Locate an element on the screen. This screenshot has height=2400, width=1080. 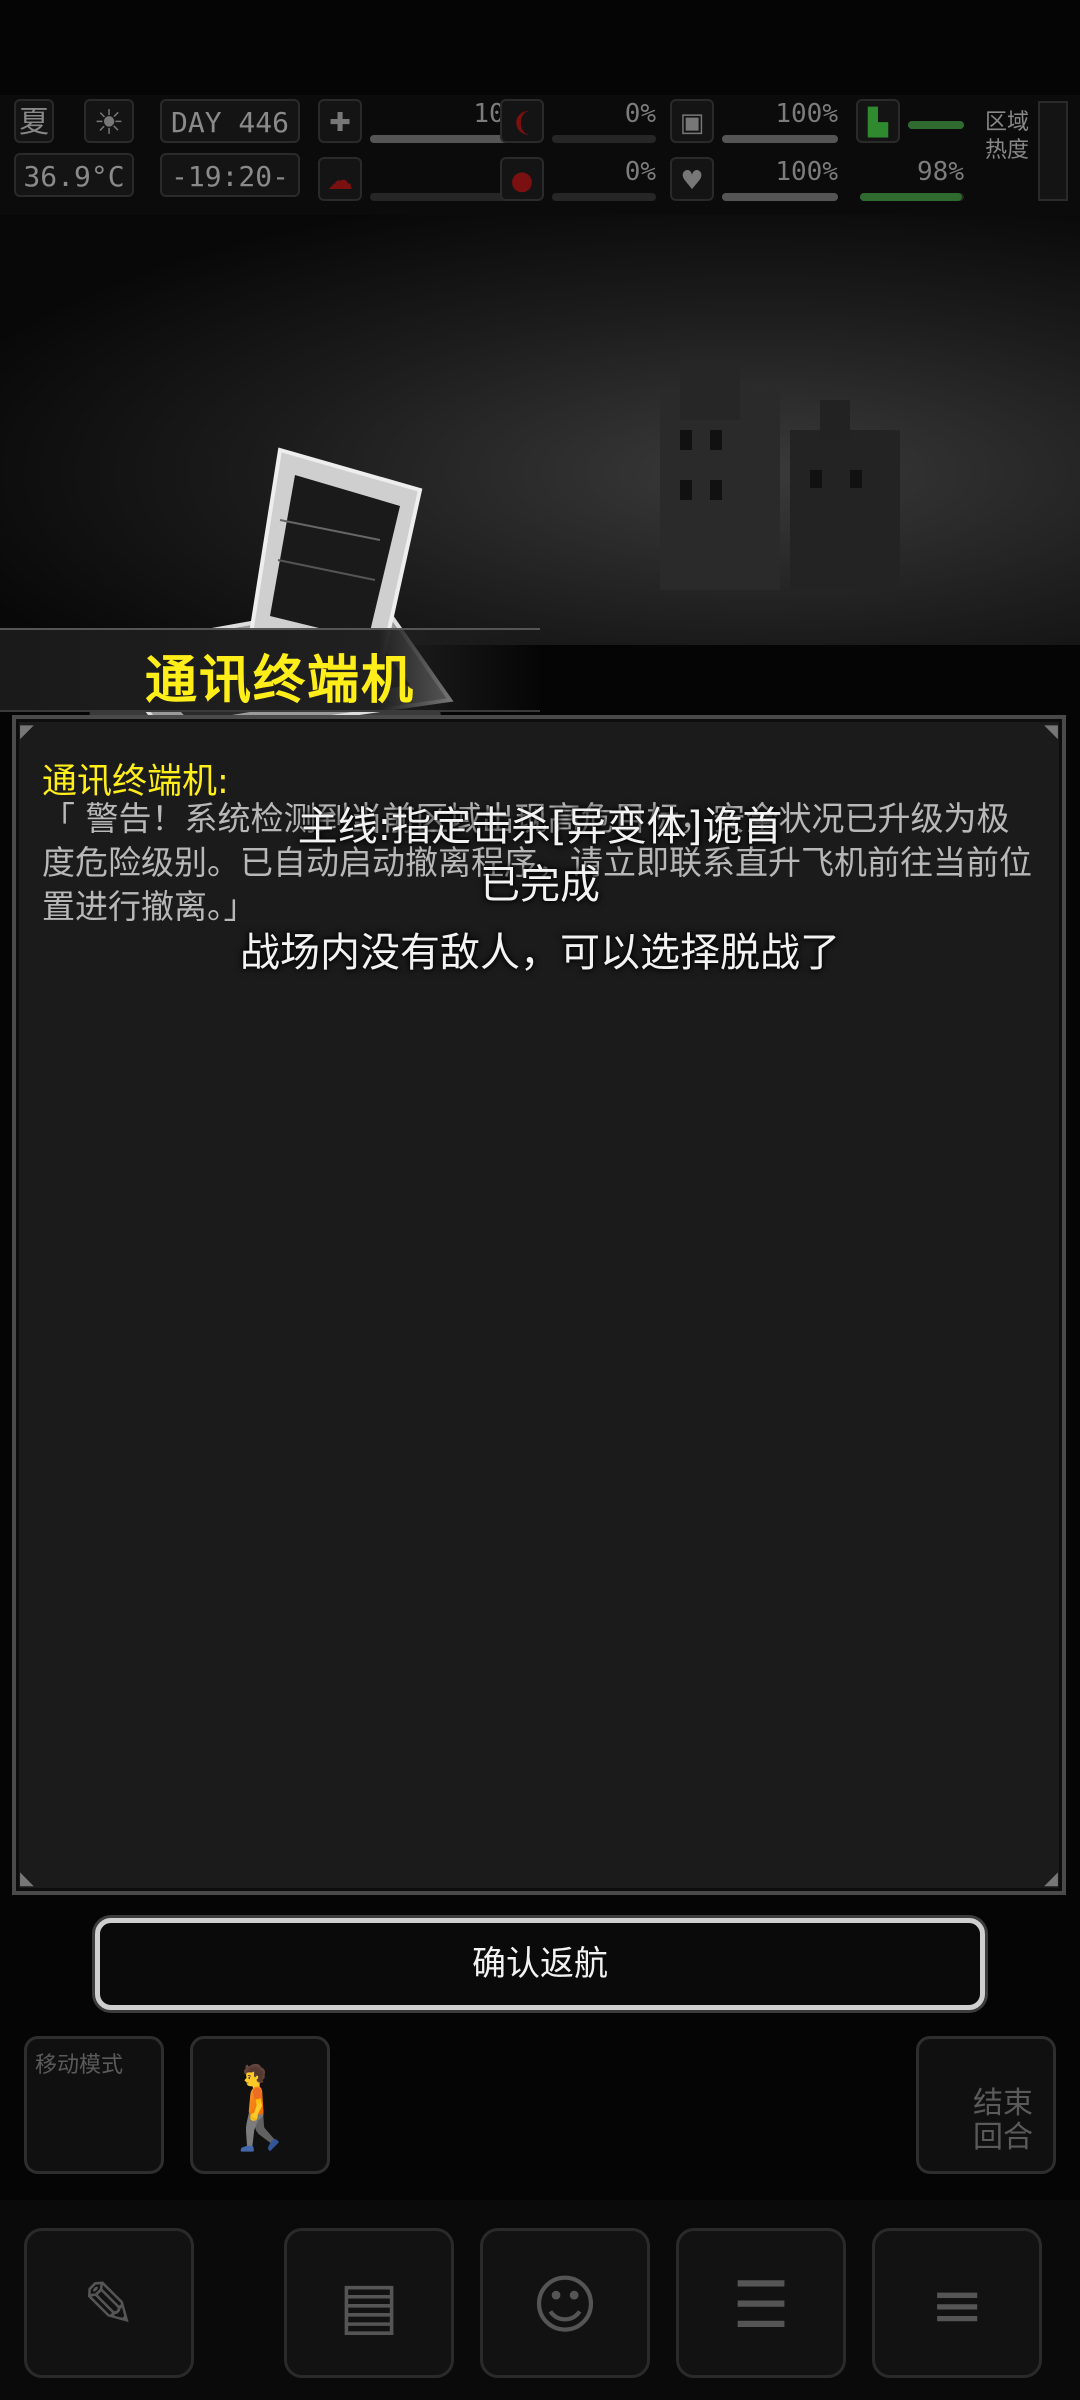
stat-blood: ● 0% is located at coordinates (580, 181).